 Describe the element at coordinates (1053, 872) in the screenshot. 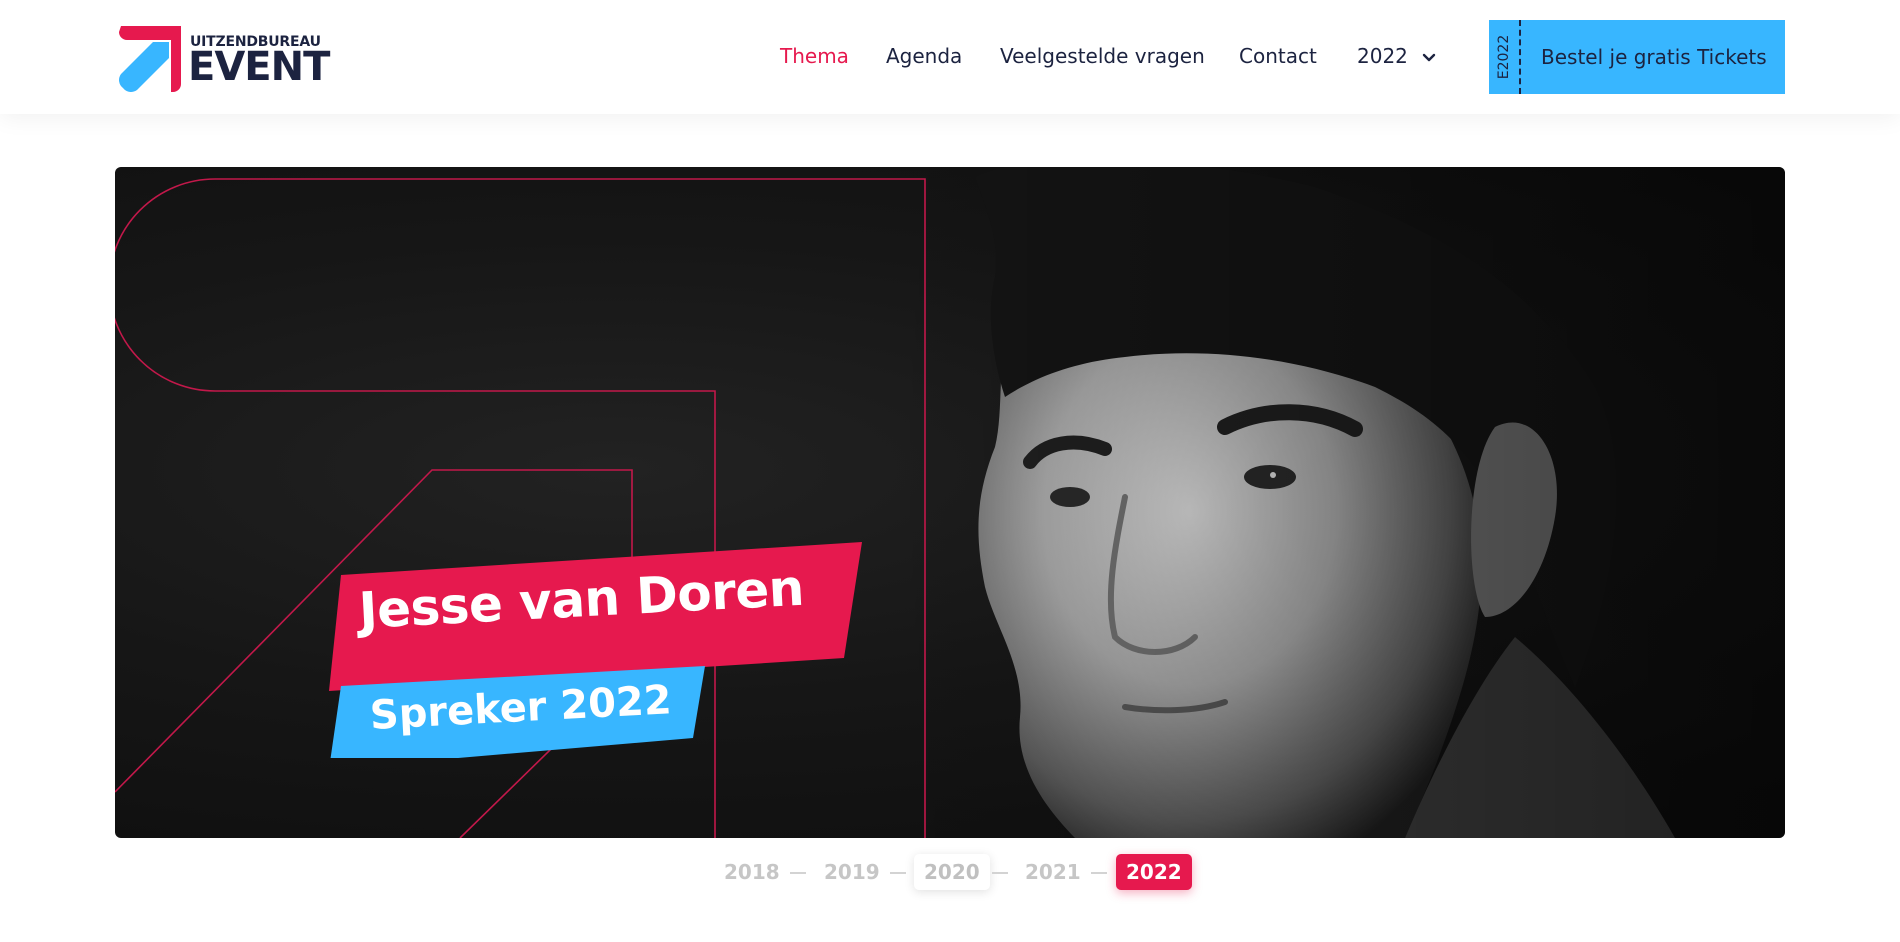

I see `year-2021: 2021` at that location.